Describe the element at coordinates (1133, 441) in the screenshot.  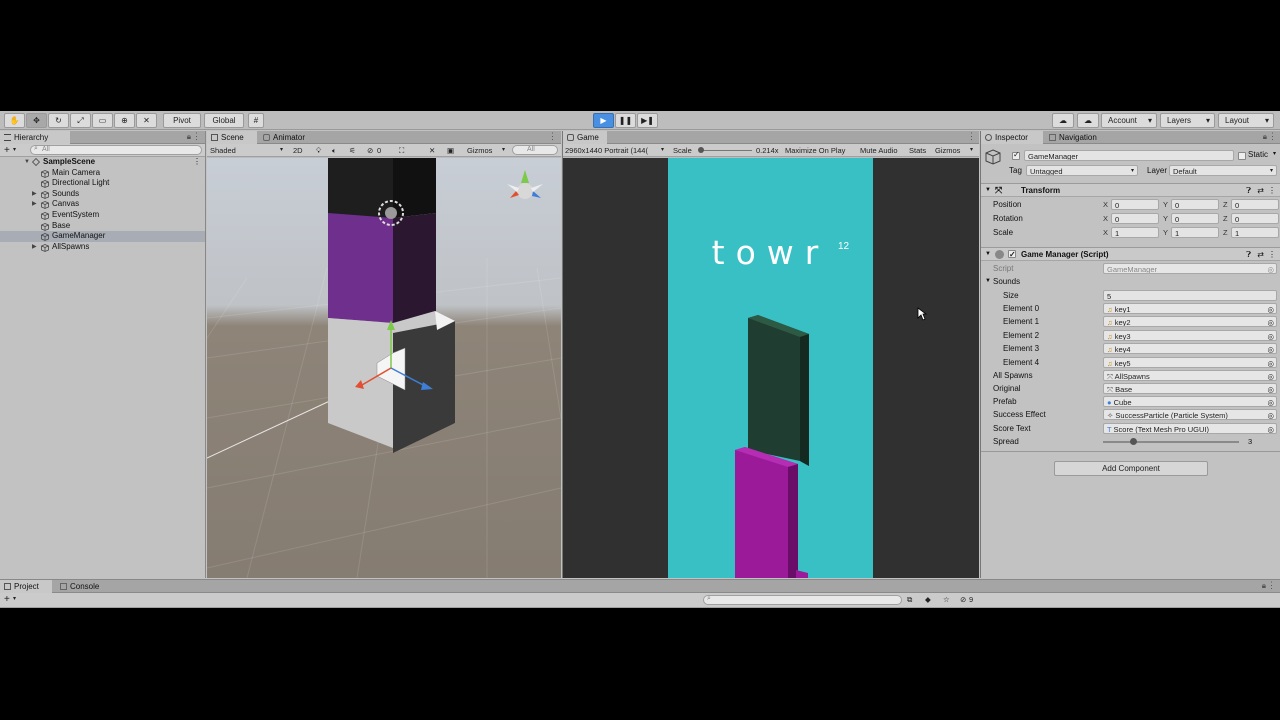
I see `spread-slider-thumb` at that location.